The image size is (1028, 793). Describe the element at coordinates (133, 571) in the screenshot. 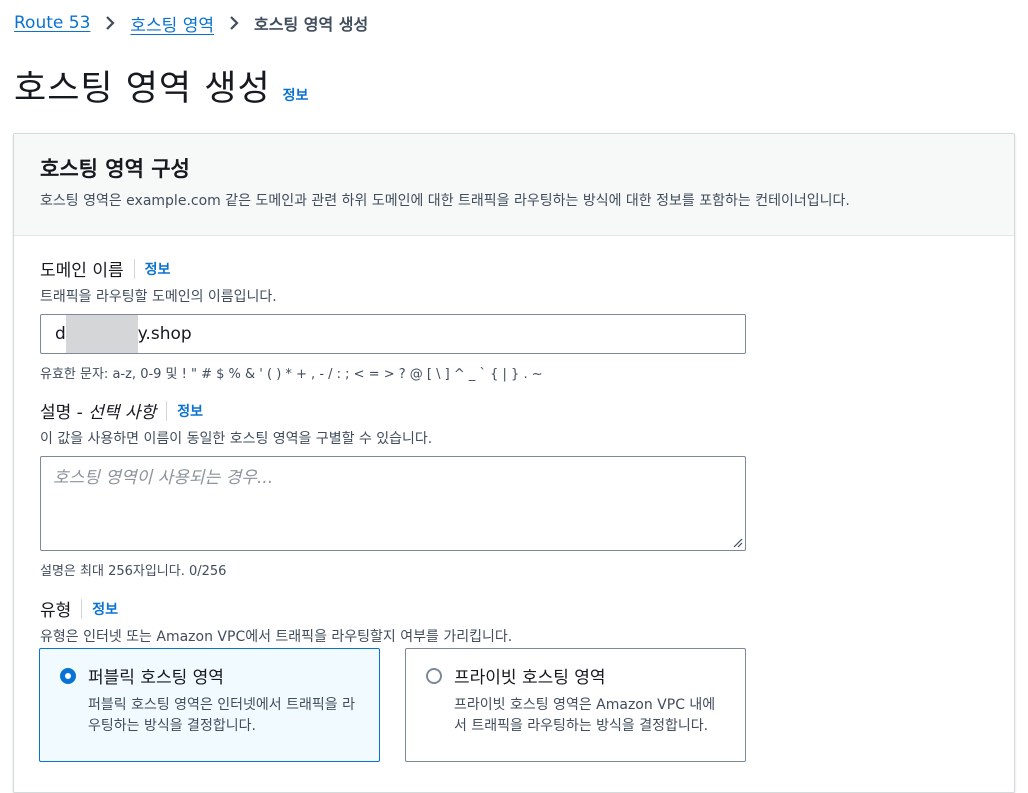

I see `comment-constraint: 설명은 최대 256자입니다. 0/256` at that location.